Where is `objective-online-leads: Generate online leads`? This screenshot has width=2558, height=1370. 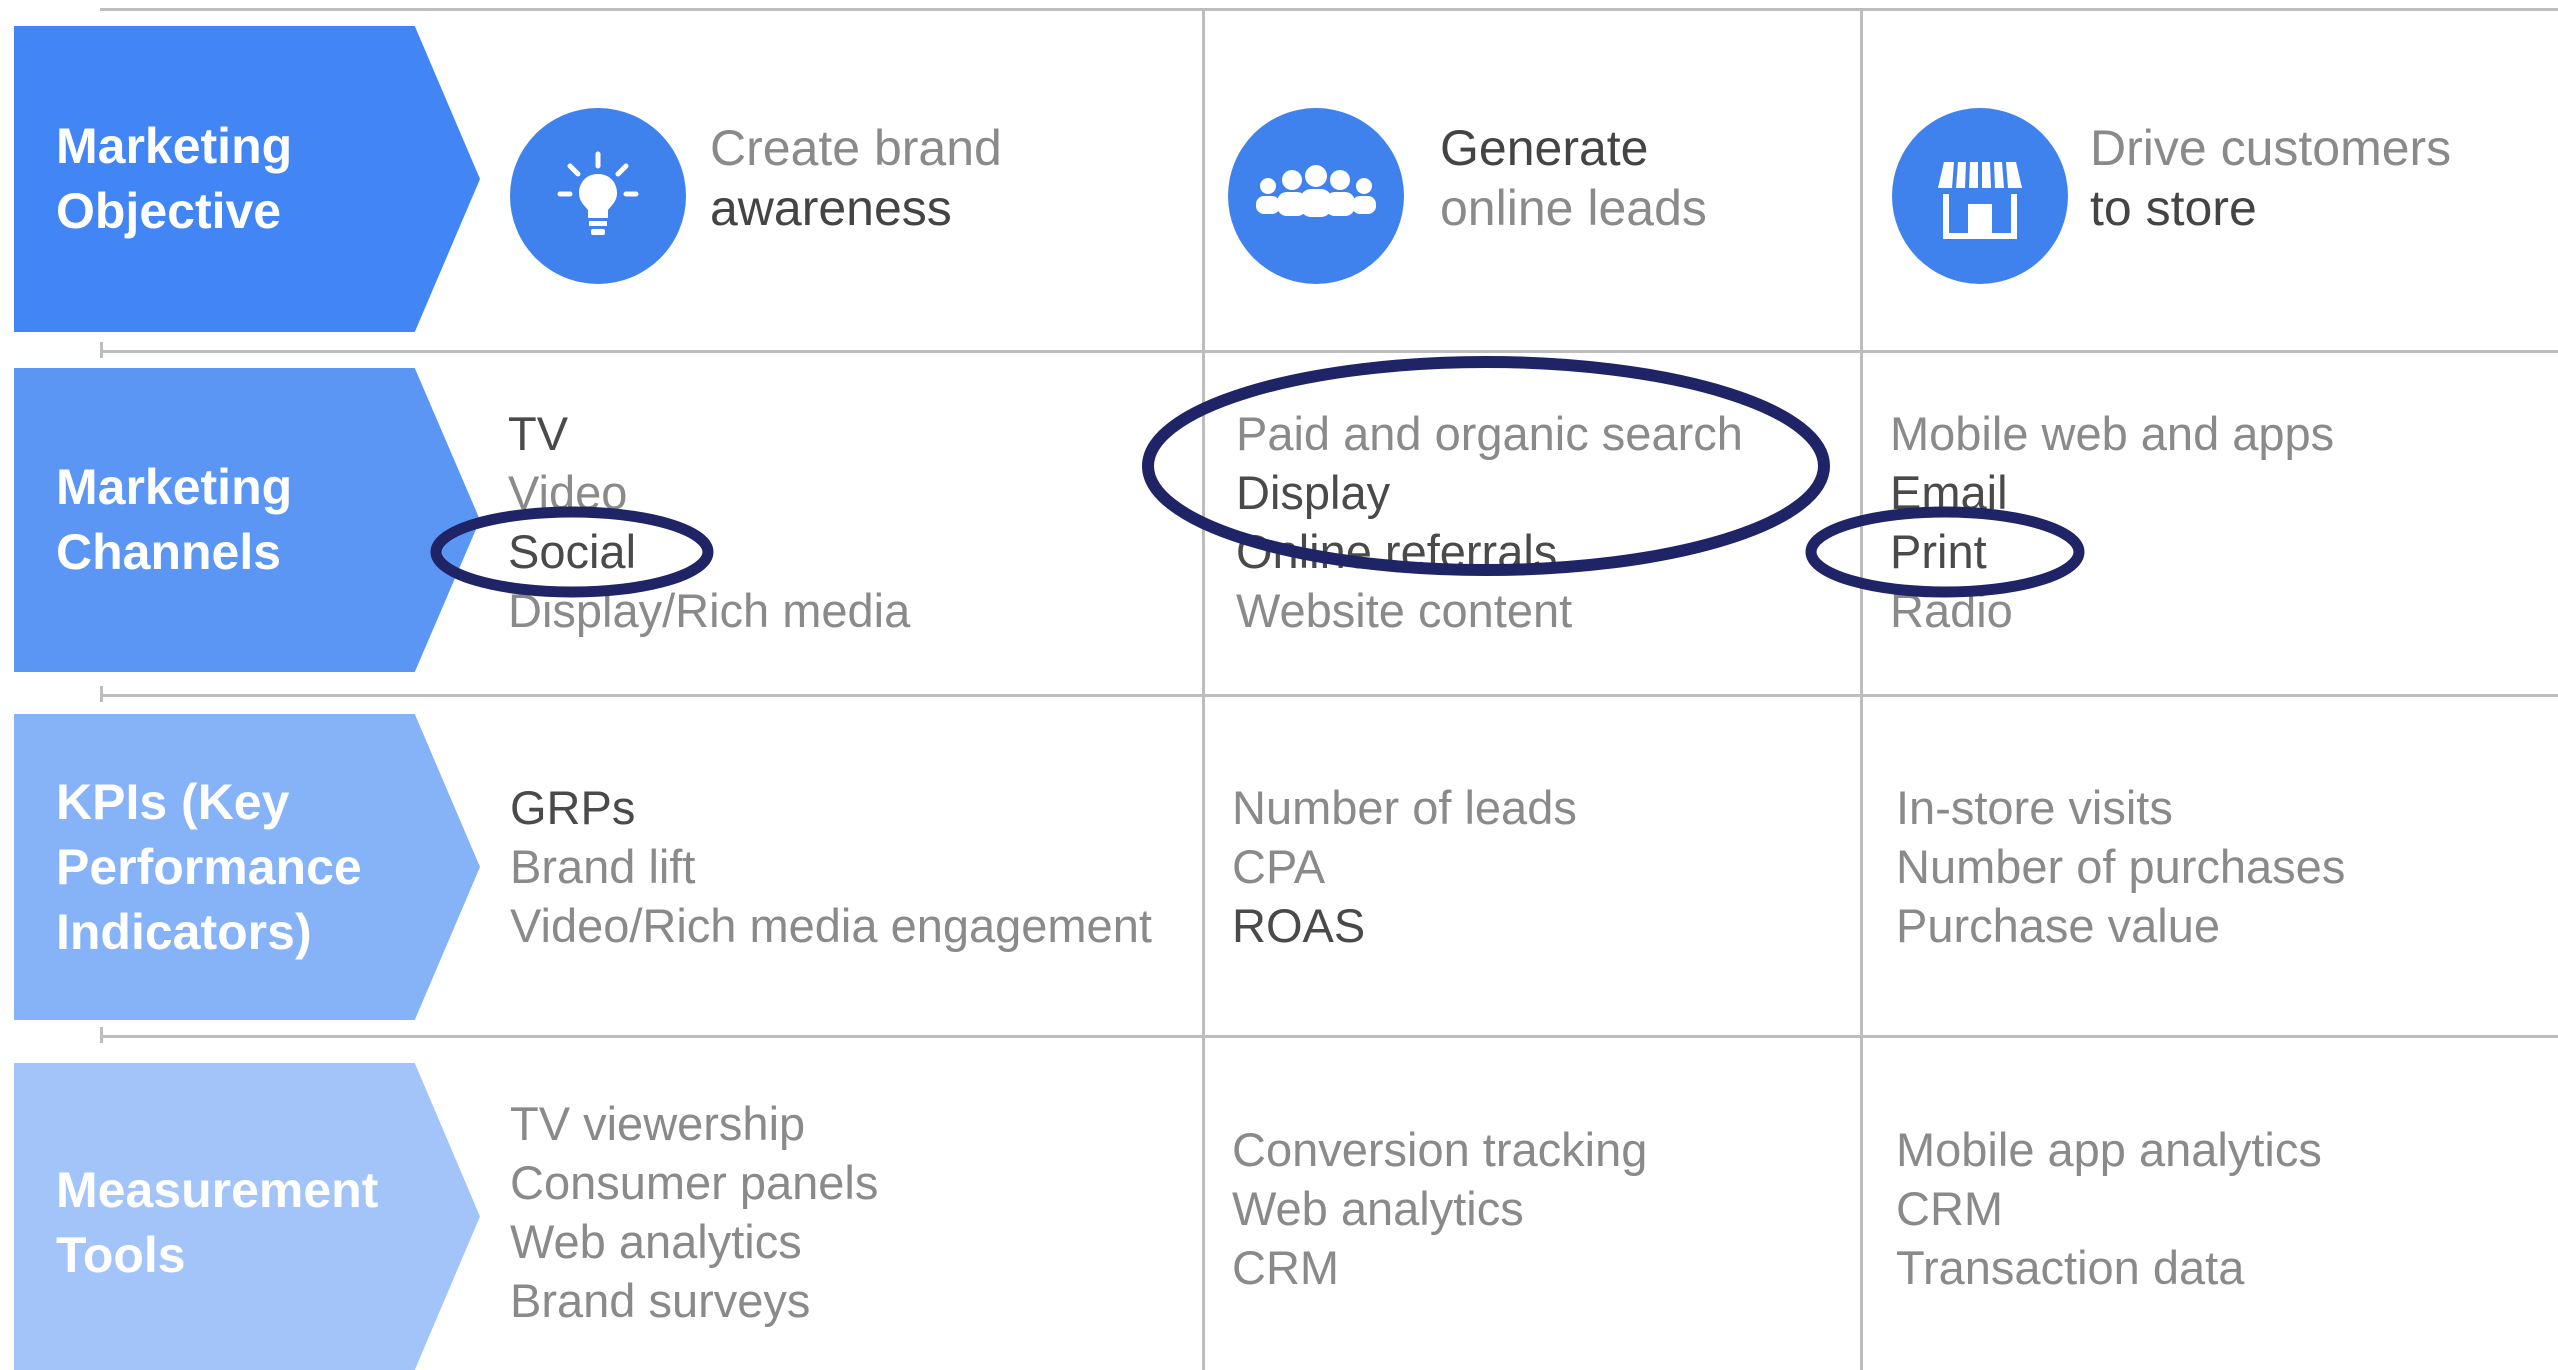 objective-online-leads: Generate online leads is located at coordinates (1573, 178).